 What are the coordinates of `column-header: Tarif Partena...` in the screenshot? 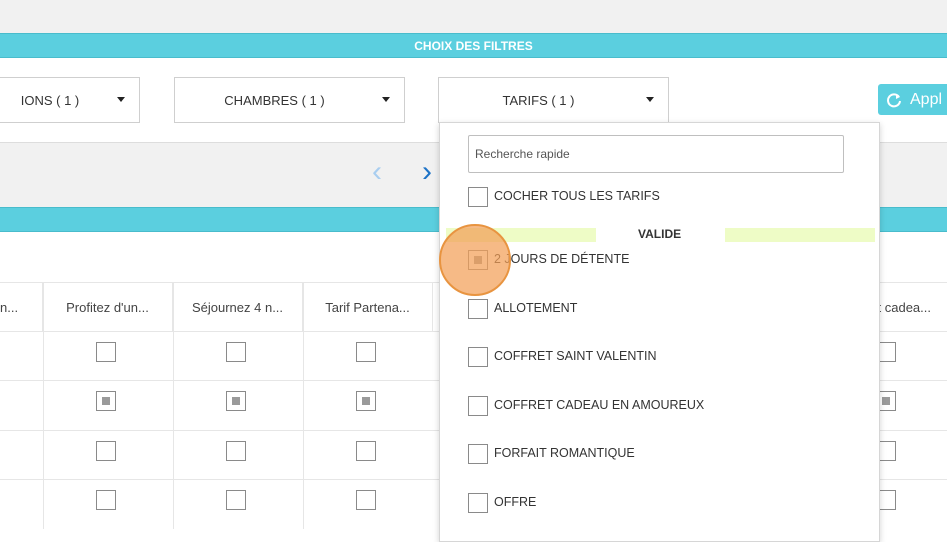 It's located at (368, 307).